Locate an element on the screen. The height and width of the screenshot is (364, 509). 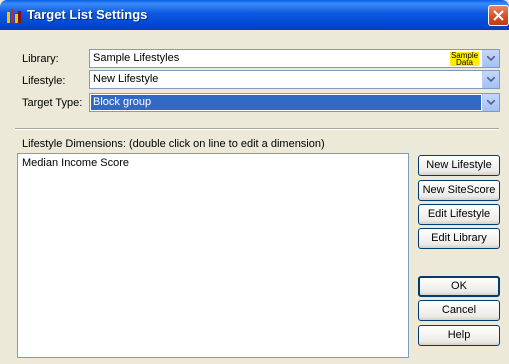
library-select: Sample Lifestyles Sample Data is located at coordinates (294, 58).